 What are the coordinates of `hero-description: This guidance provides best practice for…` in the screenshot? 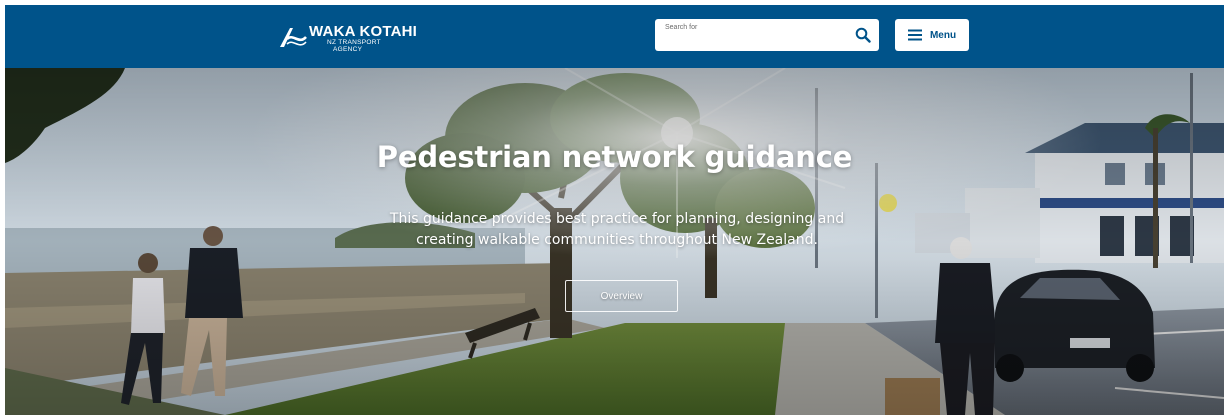 It's located at (617, 229).